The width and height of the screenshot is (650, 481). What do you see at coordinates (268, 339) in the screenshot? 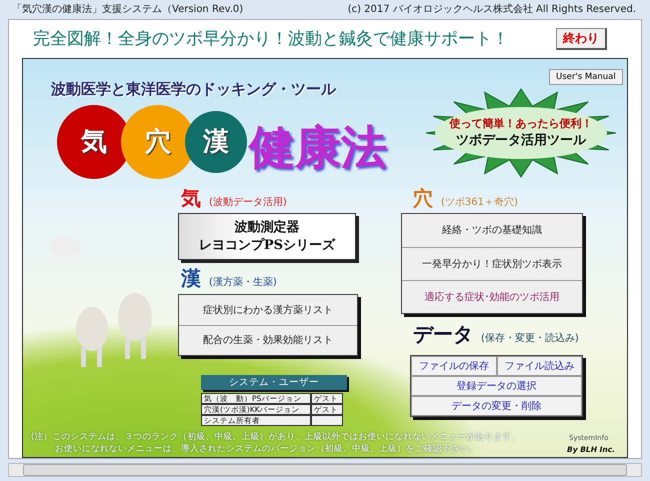
I see `menu-button: 配合の生薬・効果効能リスト` at bounding box center [268, 339].